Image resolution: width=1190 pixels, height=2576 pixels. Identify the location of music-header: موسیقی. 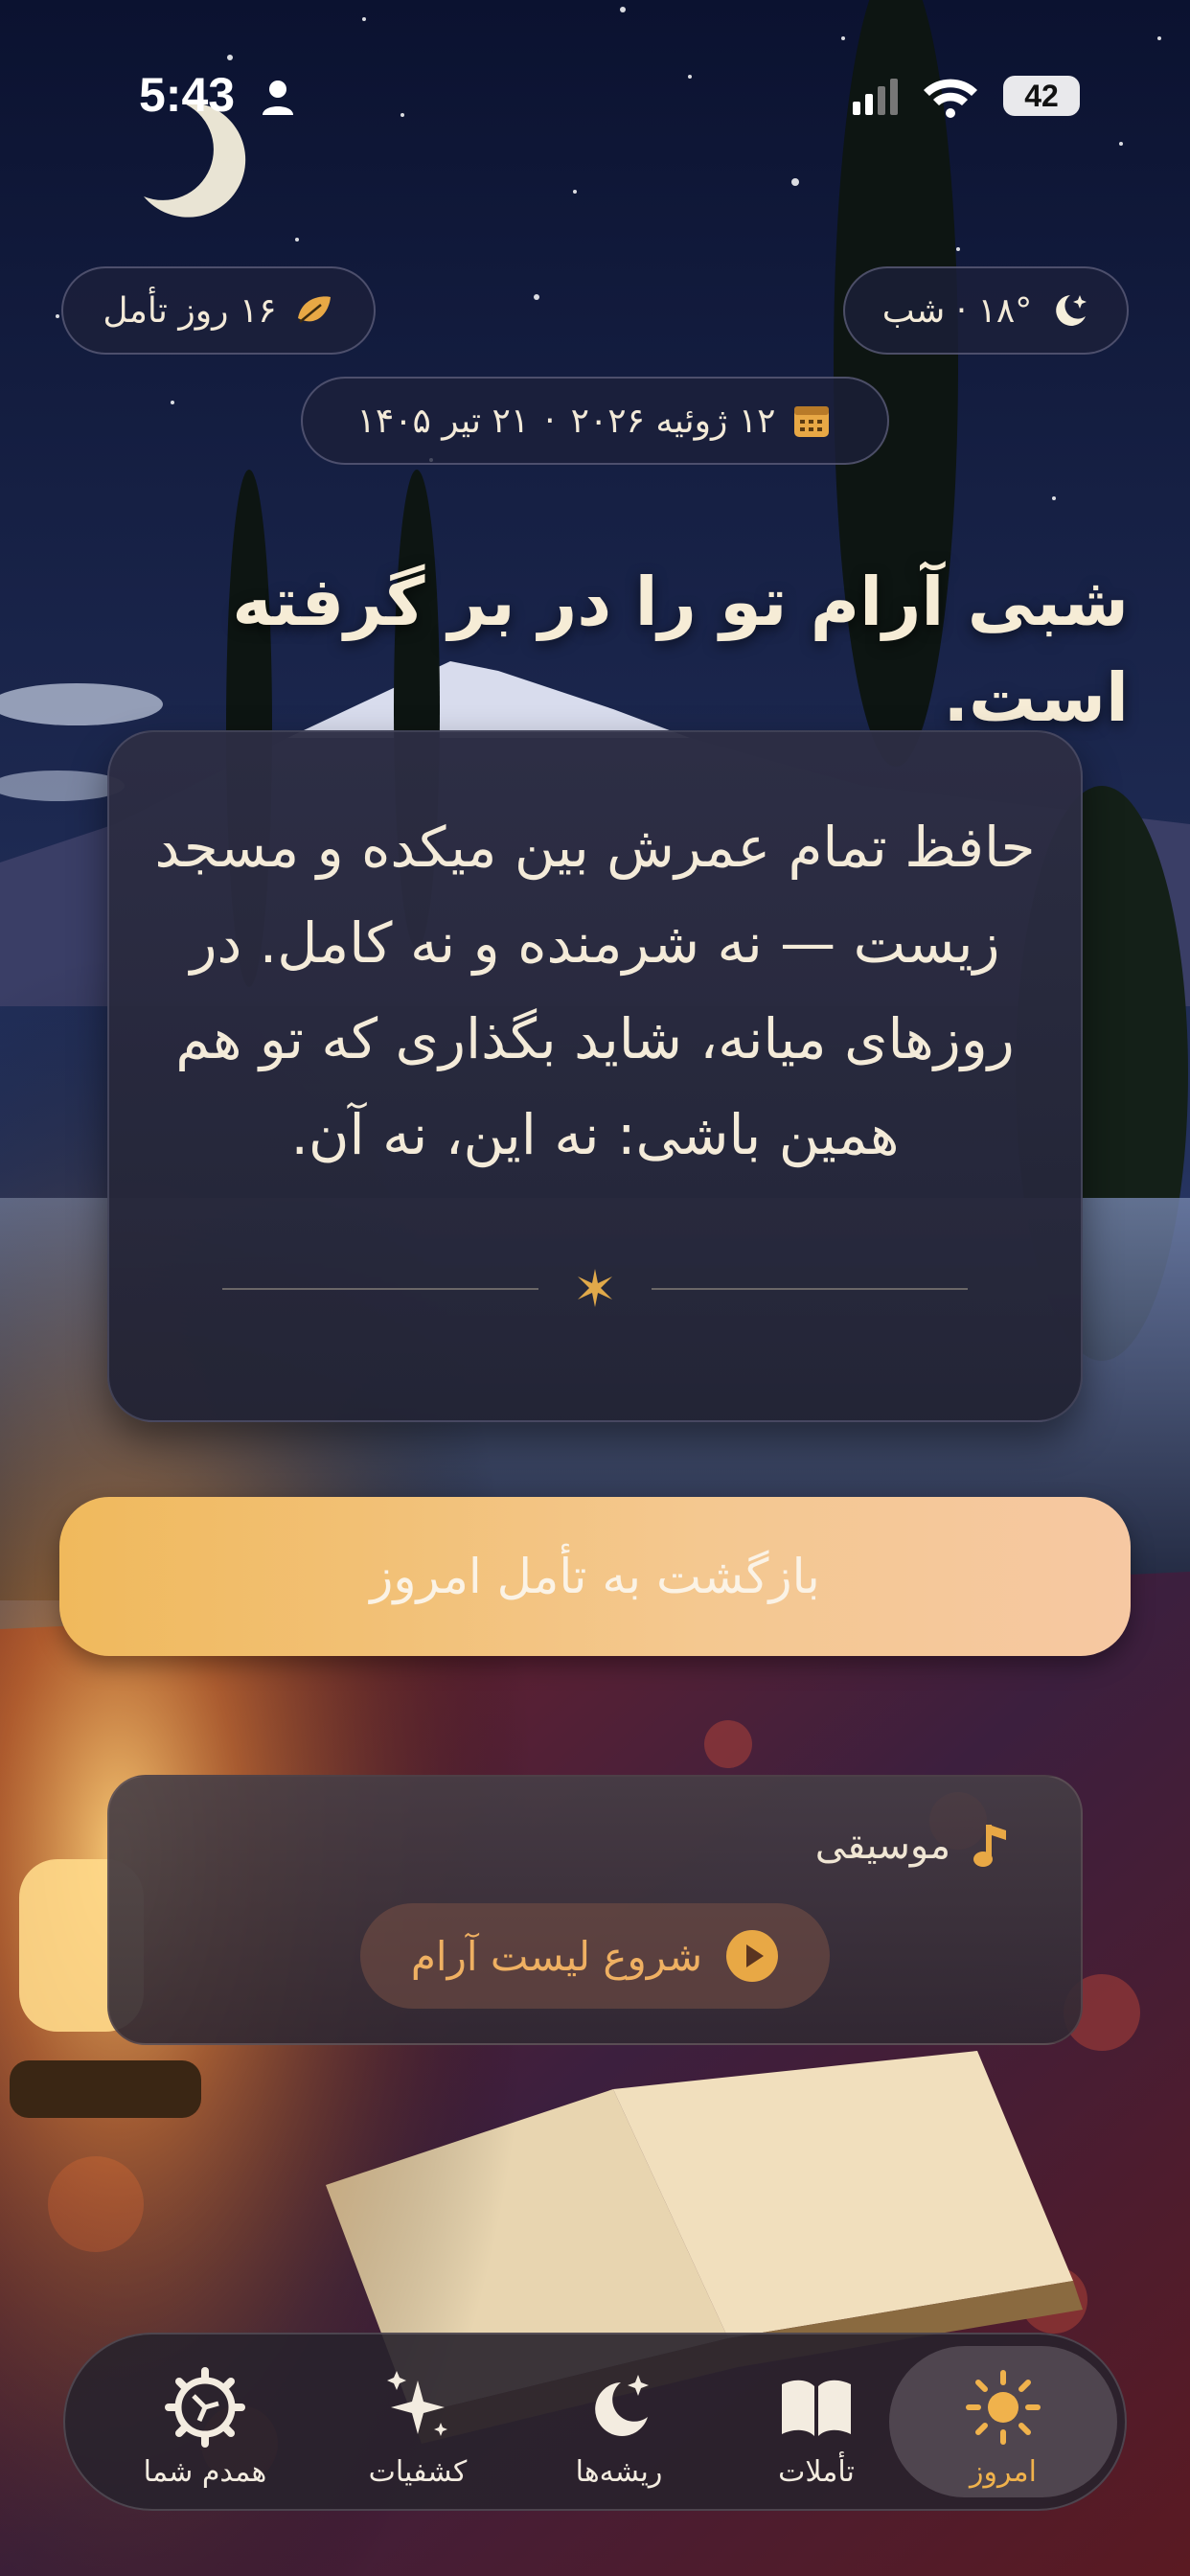
(915, 1846).